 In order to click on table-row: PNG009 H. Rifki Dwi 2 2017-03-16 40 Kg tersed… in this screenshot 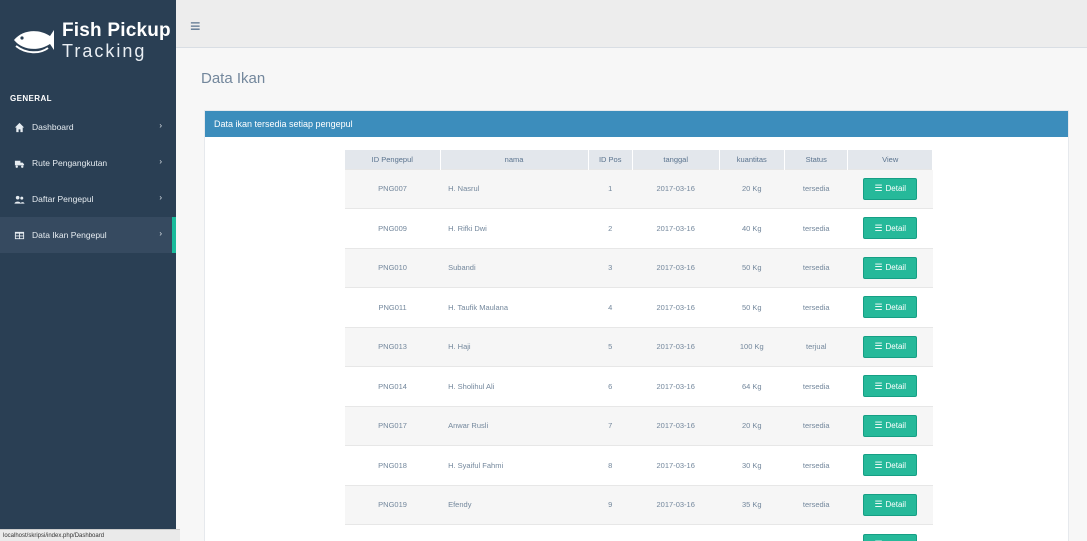, I will do `click(639, 228)`.